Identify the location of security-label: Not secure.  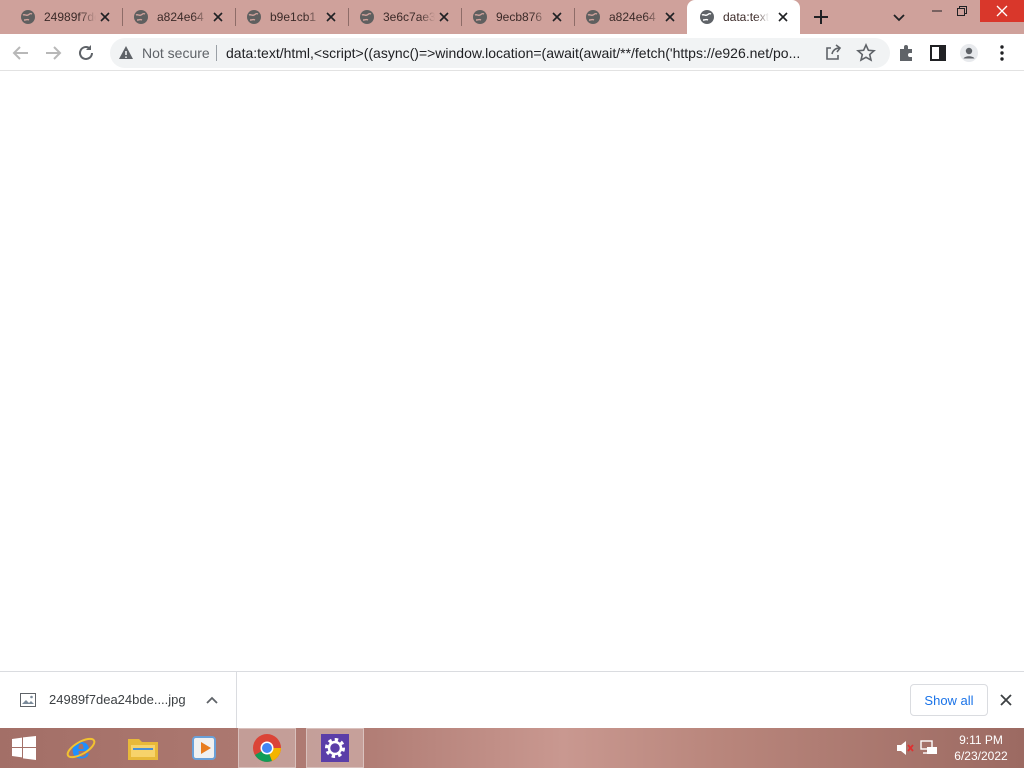
(176, 53).